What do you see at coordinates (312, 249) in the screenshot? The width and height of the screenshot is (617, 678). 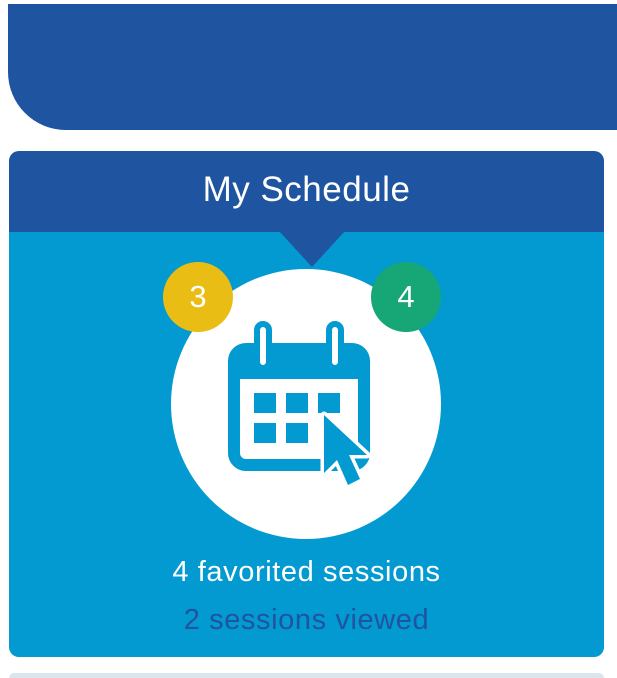 I see `header-pointer` at bounding box center [312, 249].